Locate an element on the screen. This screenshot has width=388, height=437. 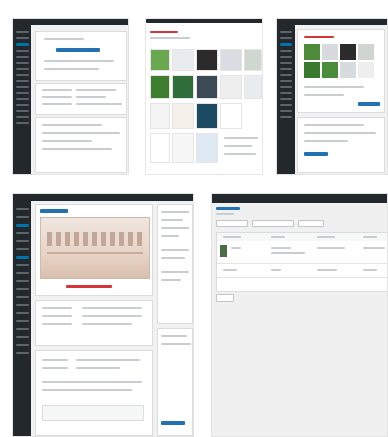
sidebar-panel is located at coordinates (175, 264).